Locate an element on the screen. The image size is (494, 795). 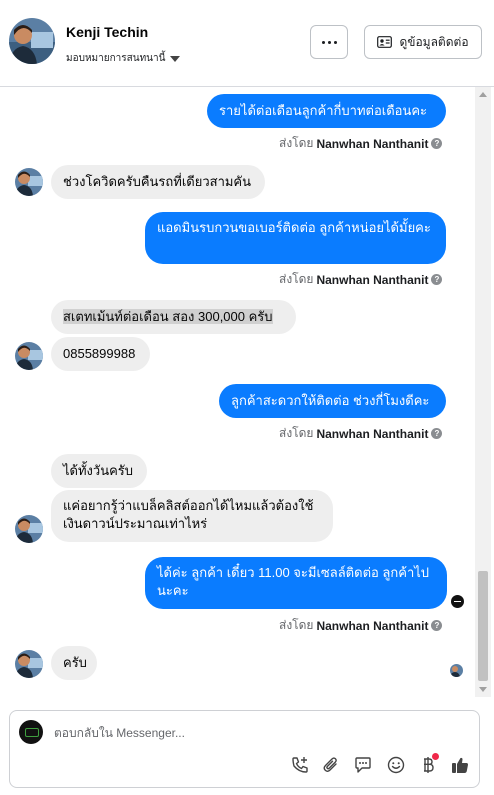
caret-down-icon is located at coordinates (175, 58).